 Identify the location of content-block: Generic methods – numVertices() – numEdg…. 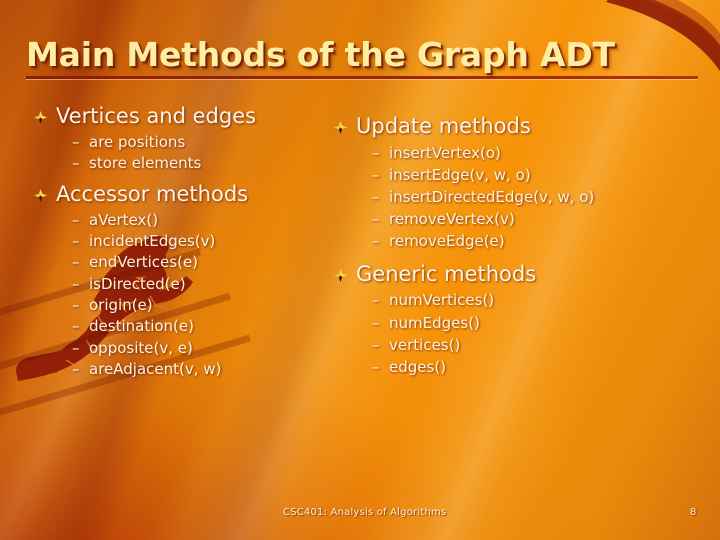
(524, 320).